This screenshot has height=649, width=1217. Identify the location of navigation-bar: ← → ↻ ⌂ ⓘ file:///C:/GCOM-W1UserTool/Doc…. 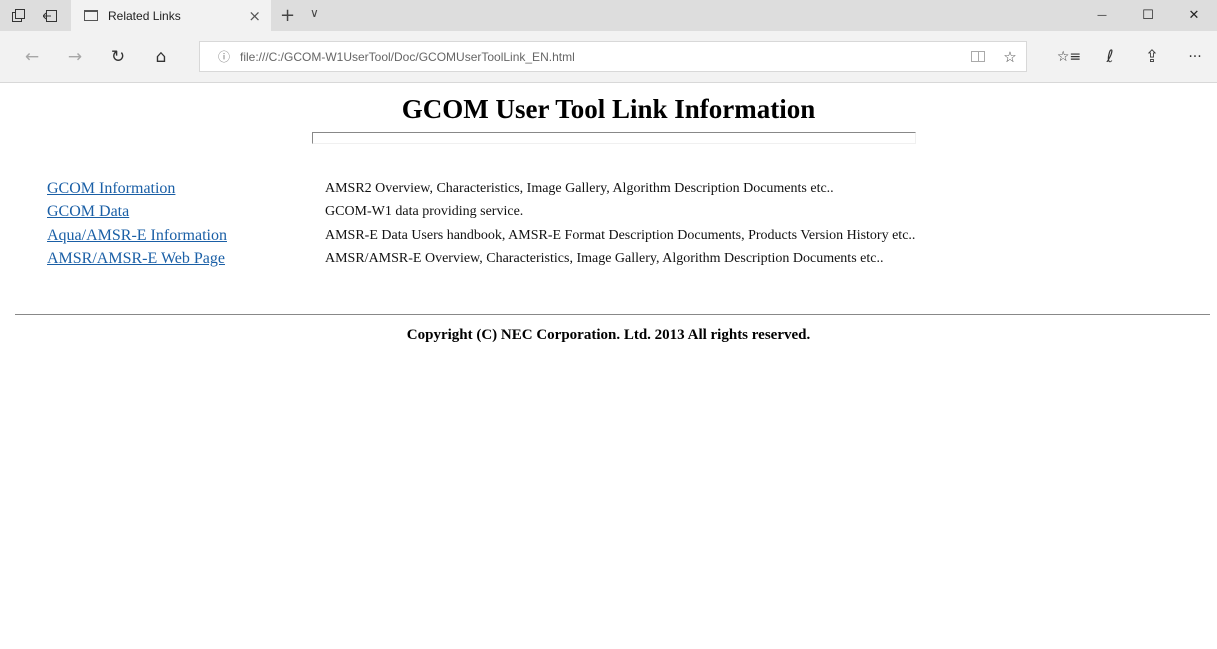
(608, 57).